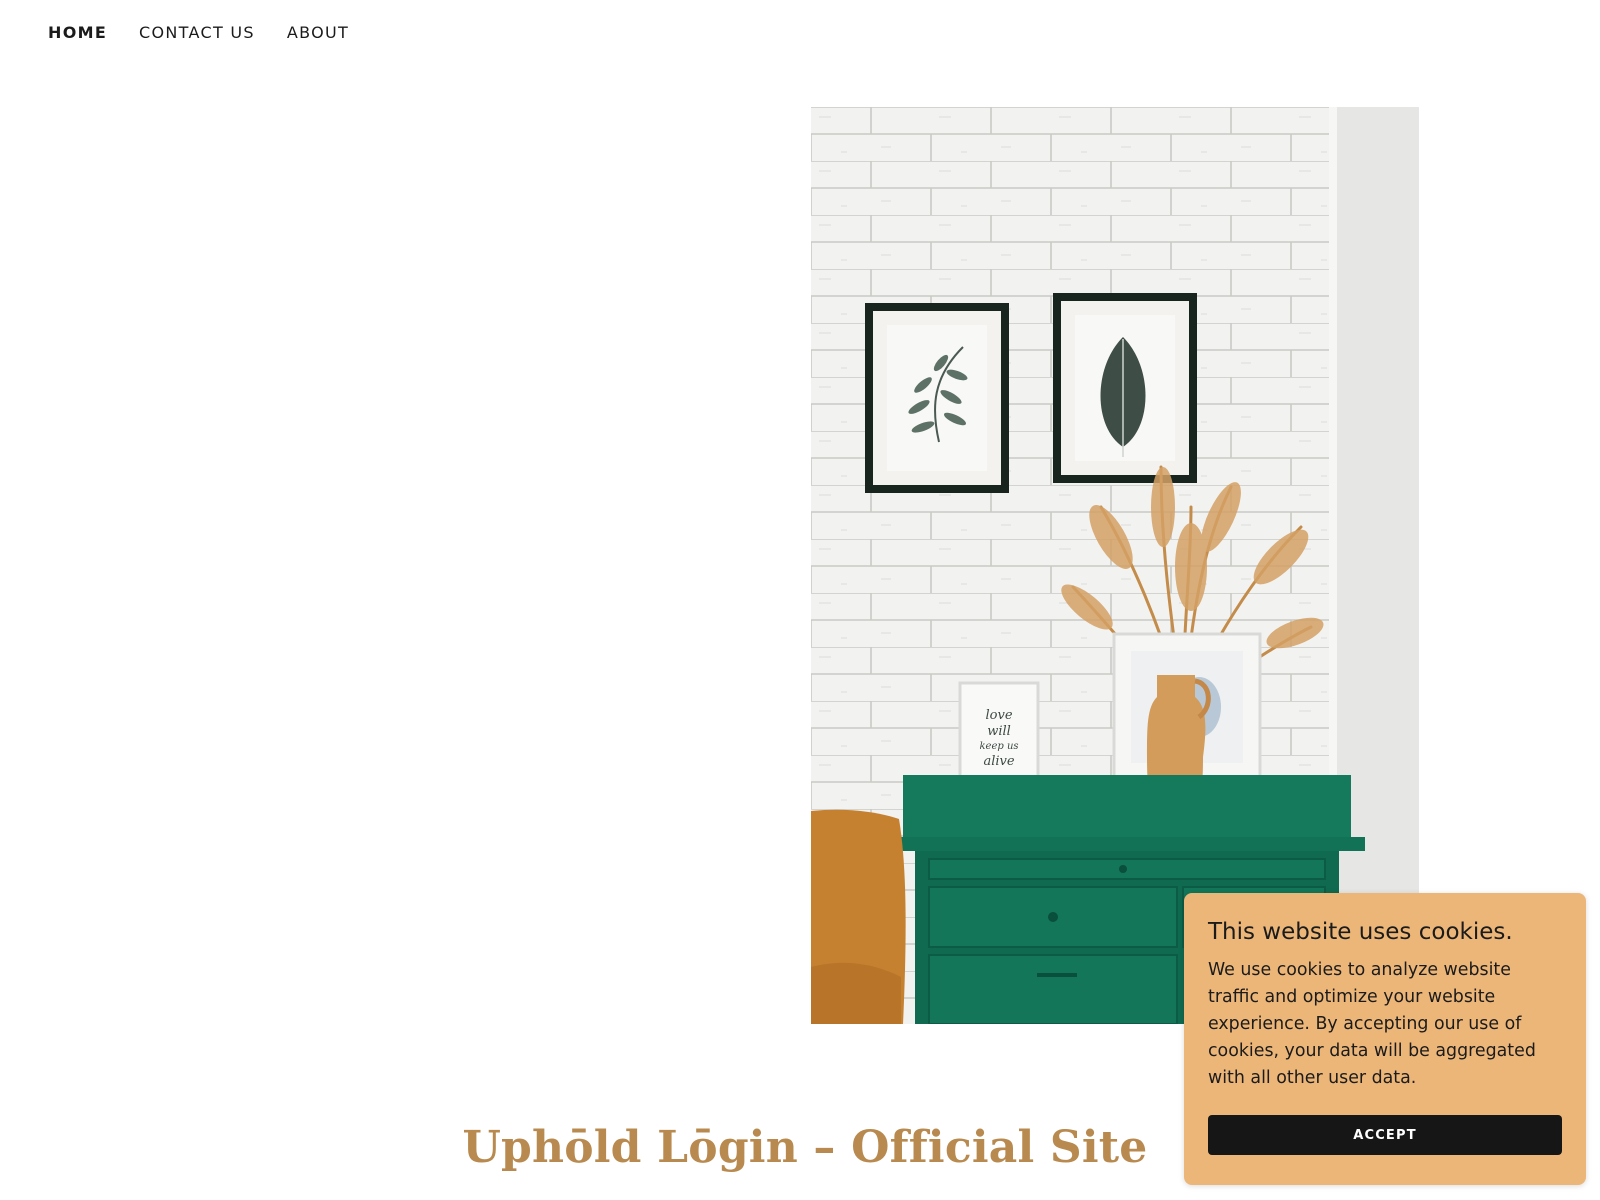 This screenshot has width=1600, height=1200. What do you see at coordinates (999, 731) in the screenshot?
I see `svg-text: will` at bounding box center [999, 731].